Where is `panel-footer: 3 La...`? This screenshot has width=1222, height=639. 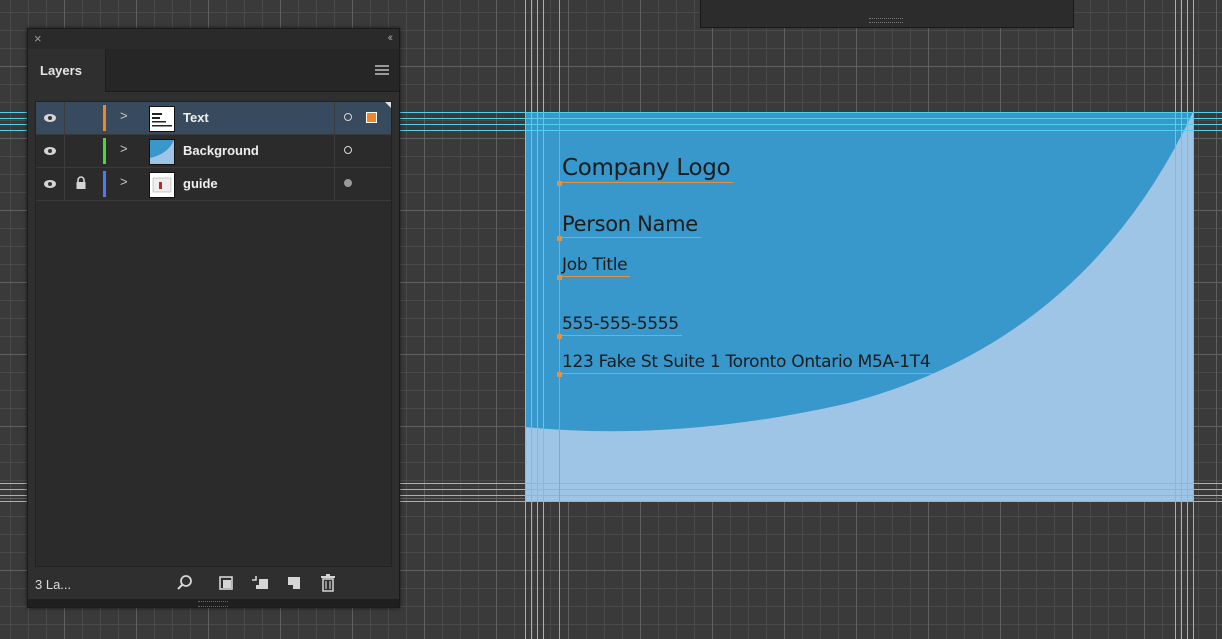 panel-footer: 3 La... is located at coordinates (213, 584).